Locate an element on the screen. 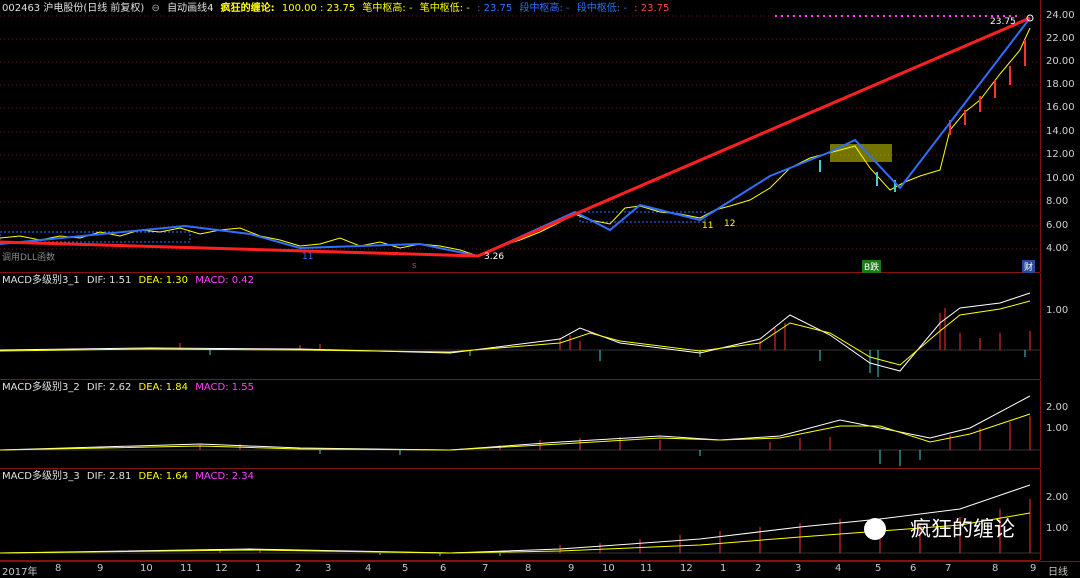 The height and width of the screenshot is (578, 1080). wave-label-11b: 11 is located at coordinates (708, 226).